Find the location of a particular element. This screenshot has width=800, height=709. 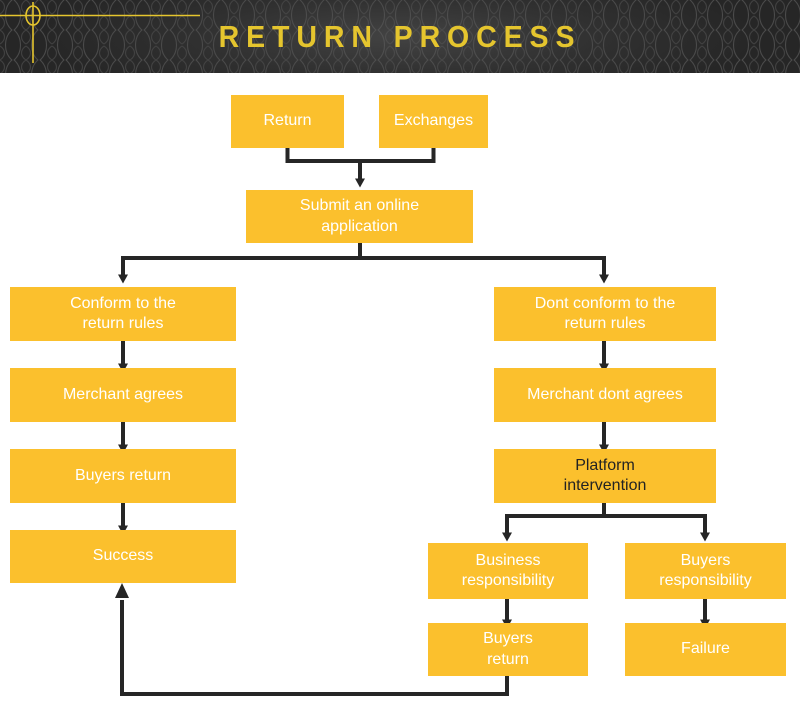

node-failure-label: Failure is located at coordinates (705, 649).